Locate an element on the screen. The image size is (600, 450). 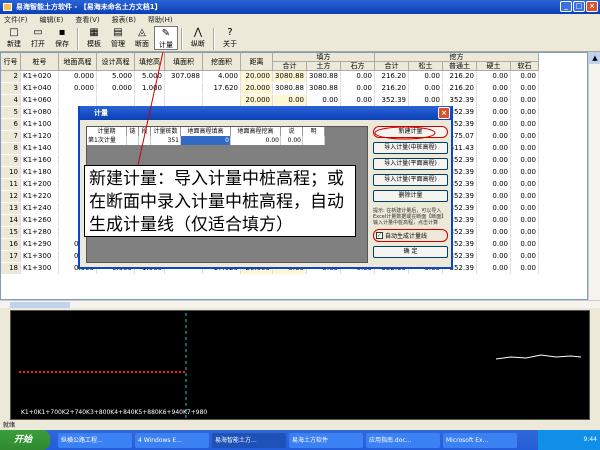
annotation-arrow is located at coordinates (150, 108).